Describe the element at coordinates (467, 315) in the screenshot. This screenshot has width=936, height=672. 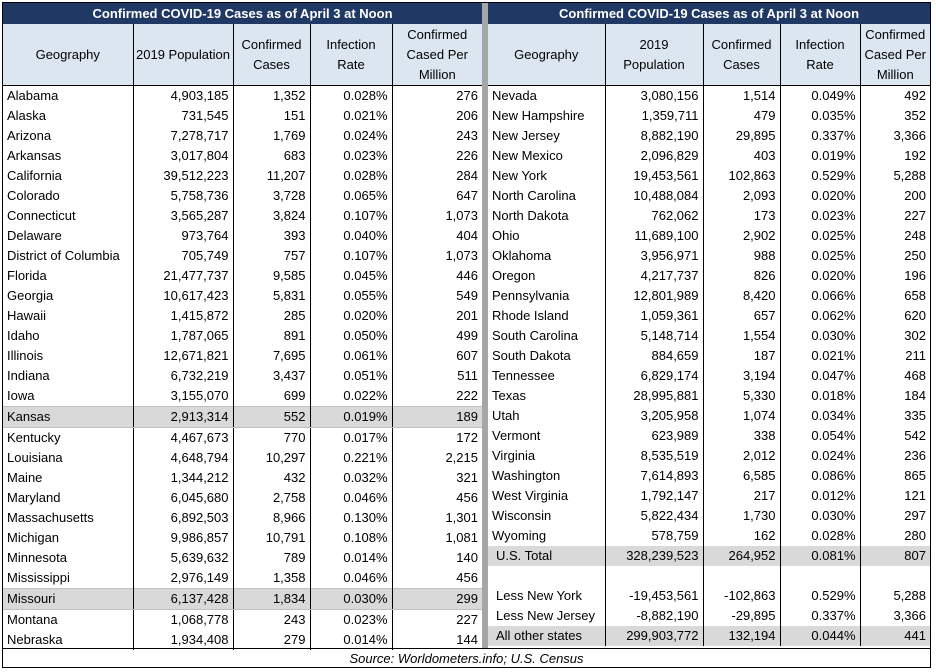
I see `cell-cases-per-million: 201` at that location.